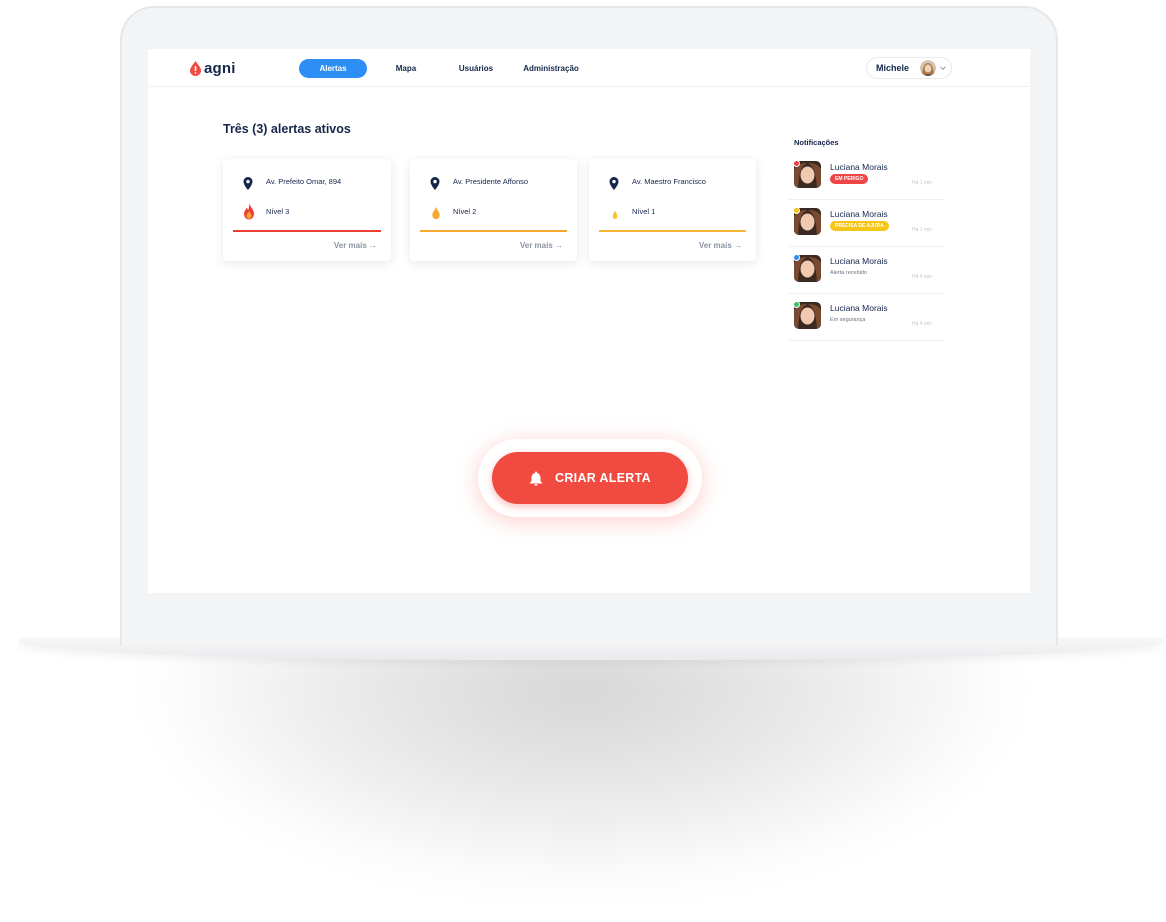 This screenshot has height=922, width=1166. Describe the element at coordinates (644, 211) in the screenshot. I see `alert-level: Nível 1` at that location.